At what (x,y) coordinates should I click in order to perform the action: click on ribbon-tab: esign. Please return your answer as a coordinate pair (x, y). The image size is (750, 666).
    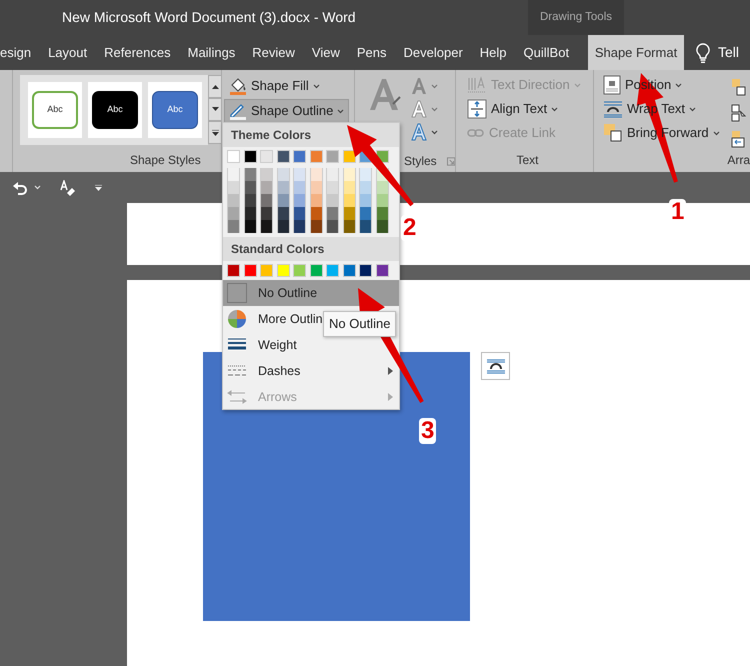
    Looking at the image, I should click on (20, 52).